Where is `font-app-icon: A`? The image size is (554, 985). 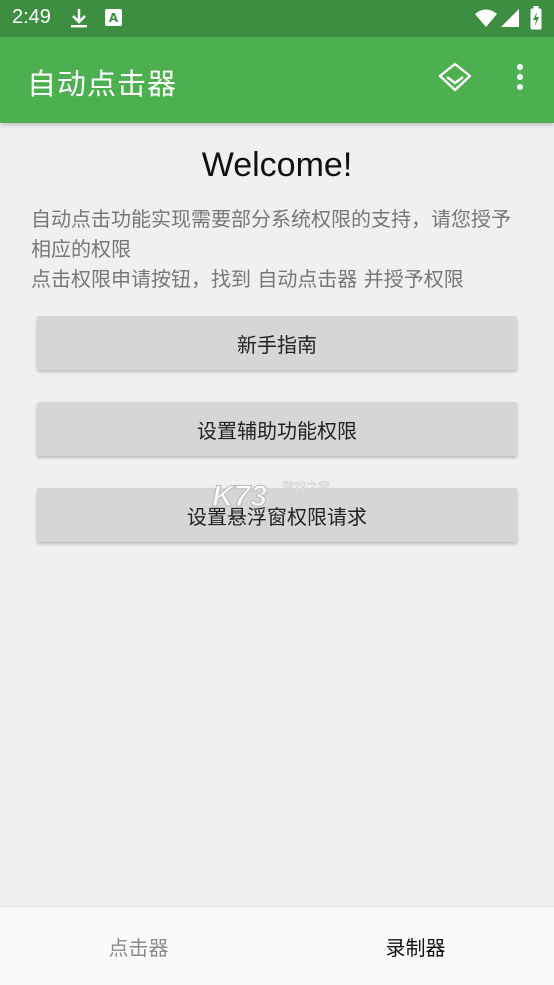 font-app-icon: A is located at coordinates (114, 19).